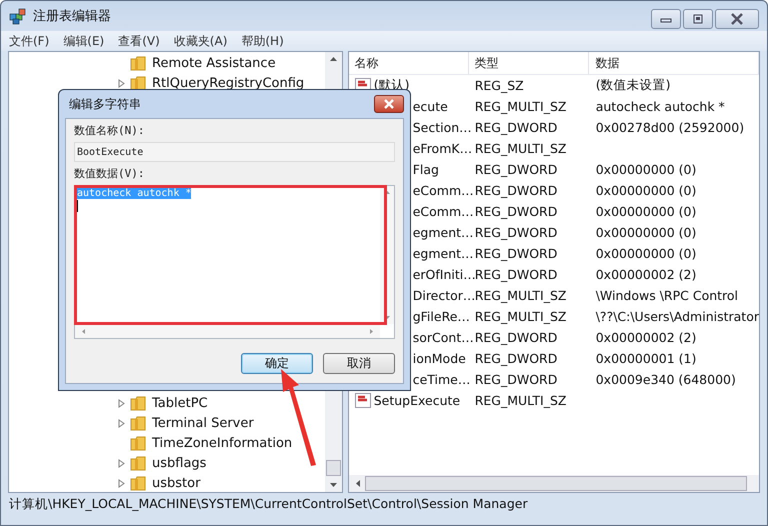  I want to click on maximize-icon, so click(698, 19).